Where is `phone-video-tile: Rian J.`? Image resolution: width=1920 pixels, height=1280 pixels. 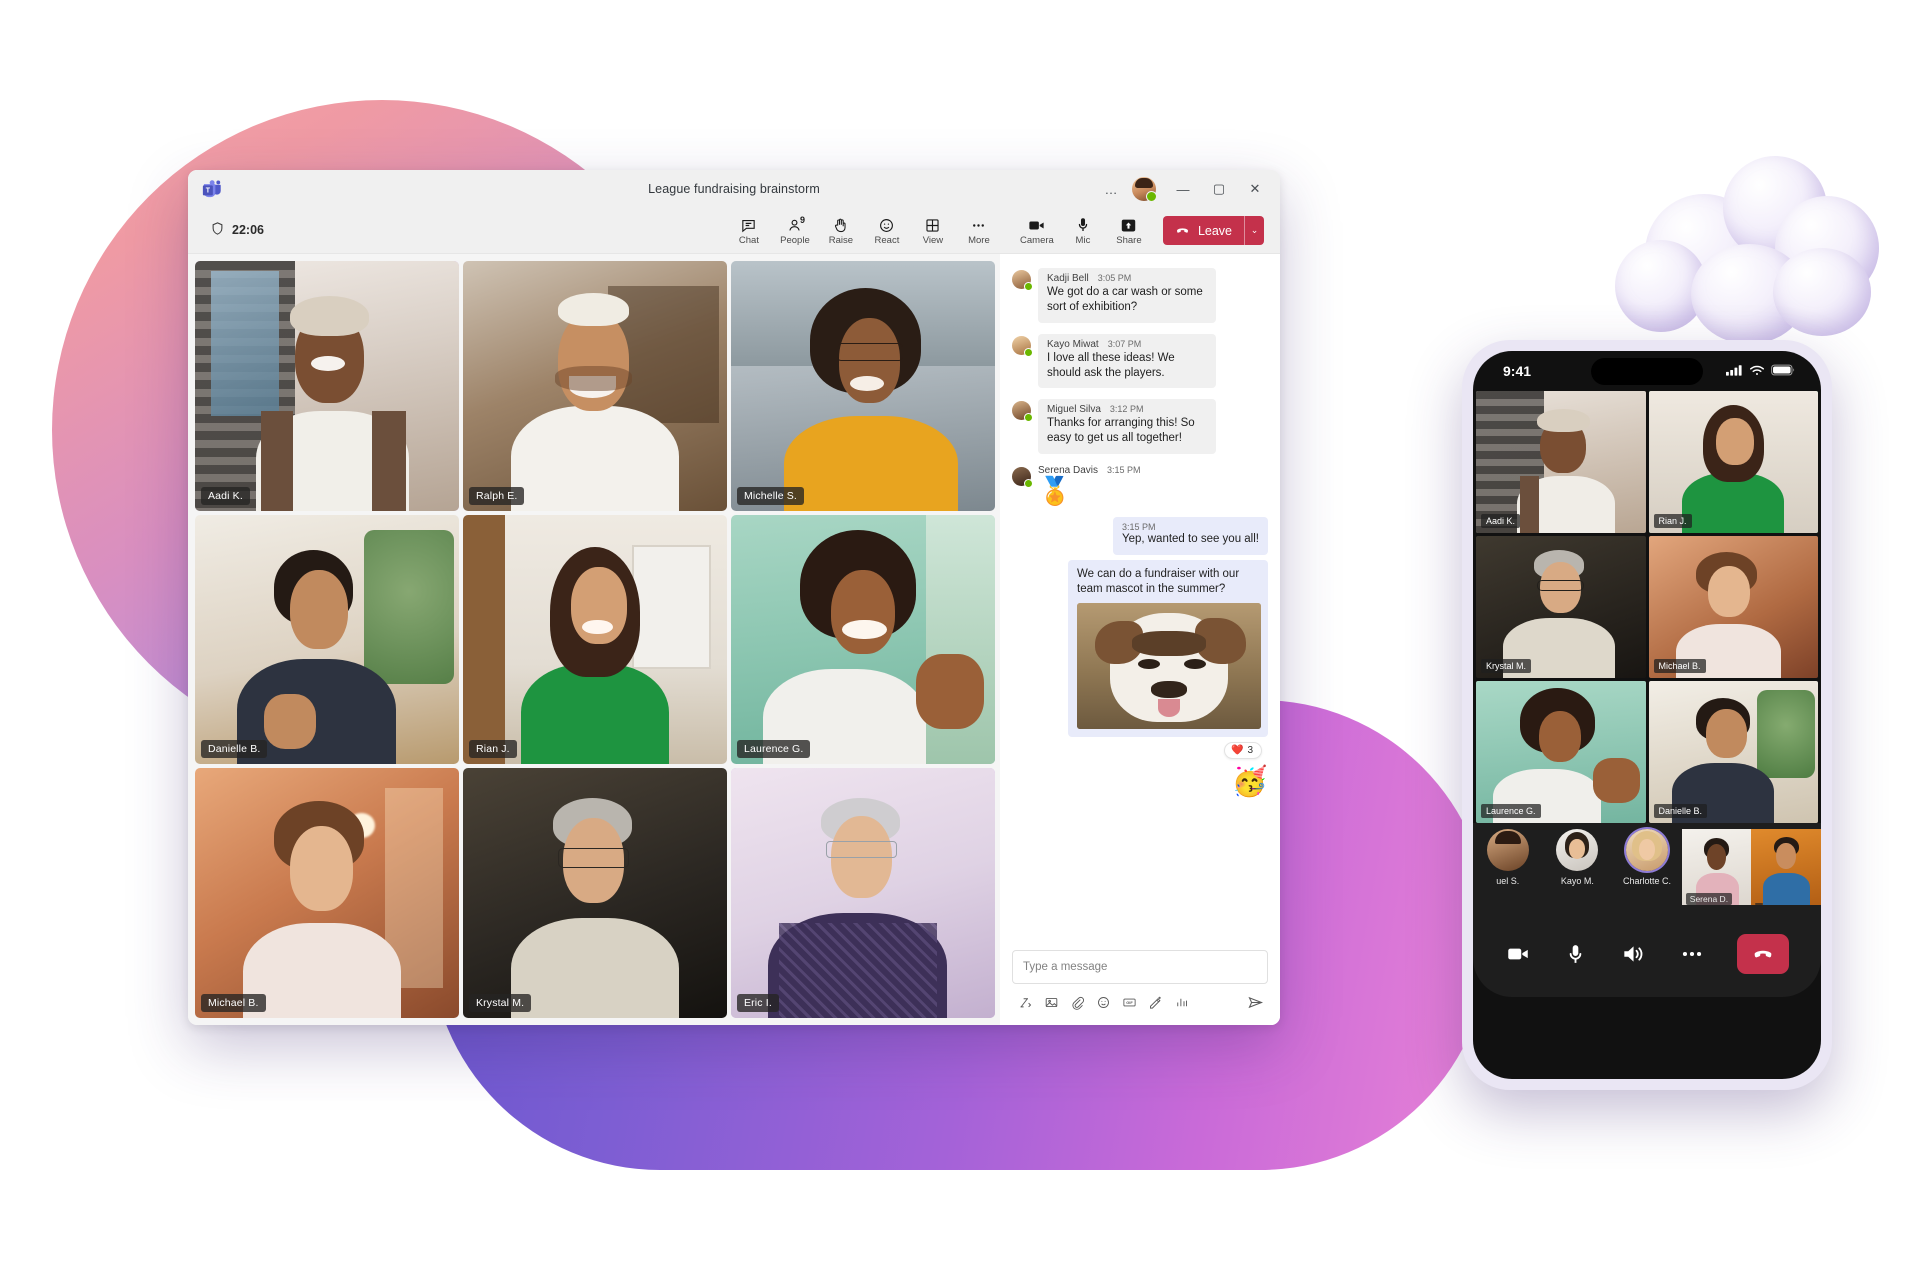 phone-video-tile: Rian J. is located at coordinates (1733, 462).